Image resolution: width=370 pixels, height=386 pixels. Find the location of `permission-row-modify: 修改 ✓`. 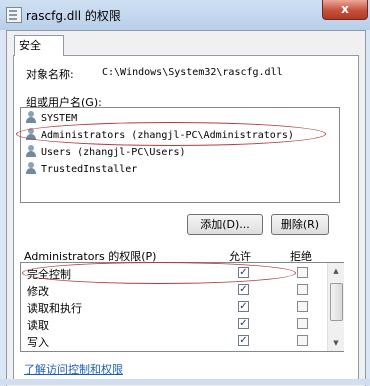

permission-row-modify: 修改 ✓ is located at coordinates (173, 290).